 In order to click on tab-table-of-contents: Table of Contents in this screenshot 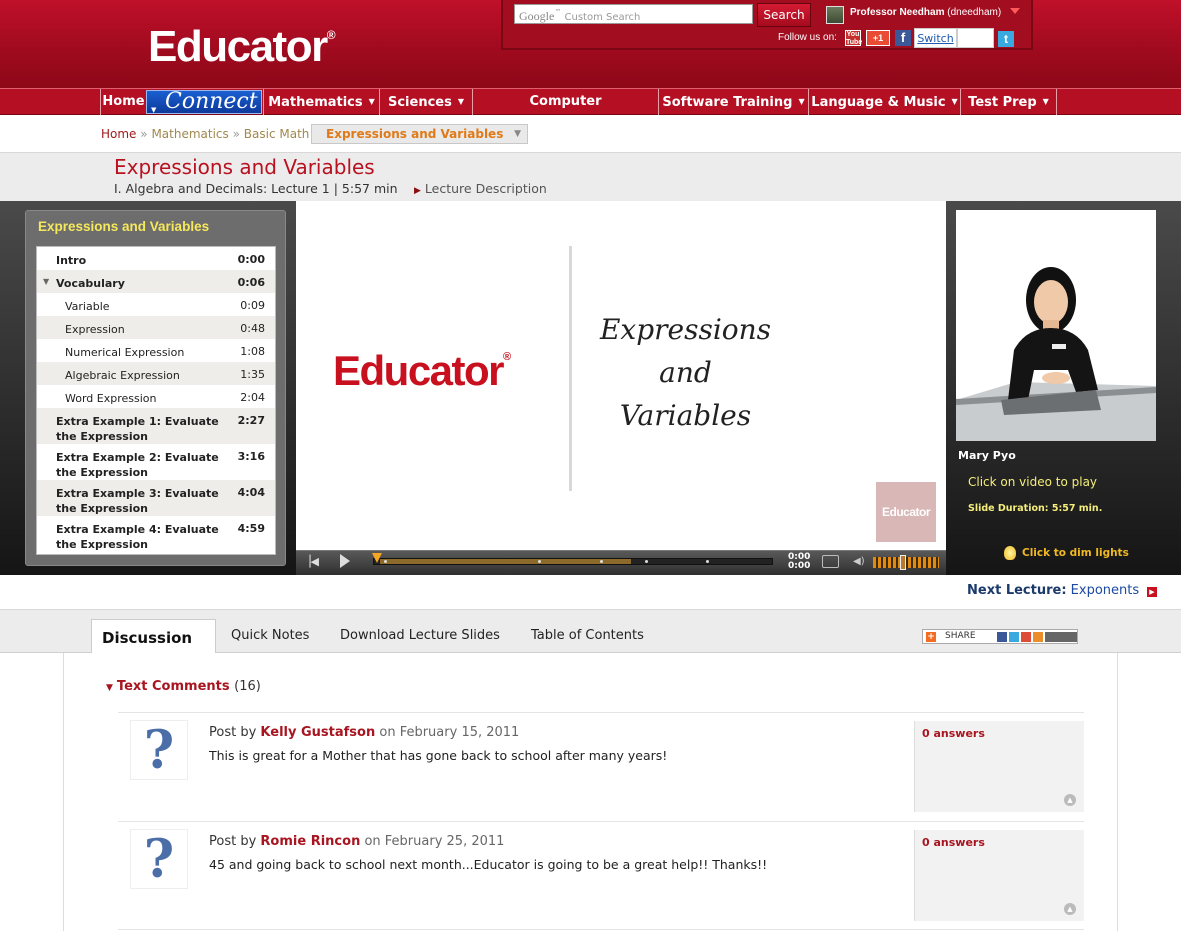, I will do `click(587, 635)`.